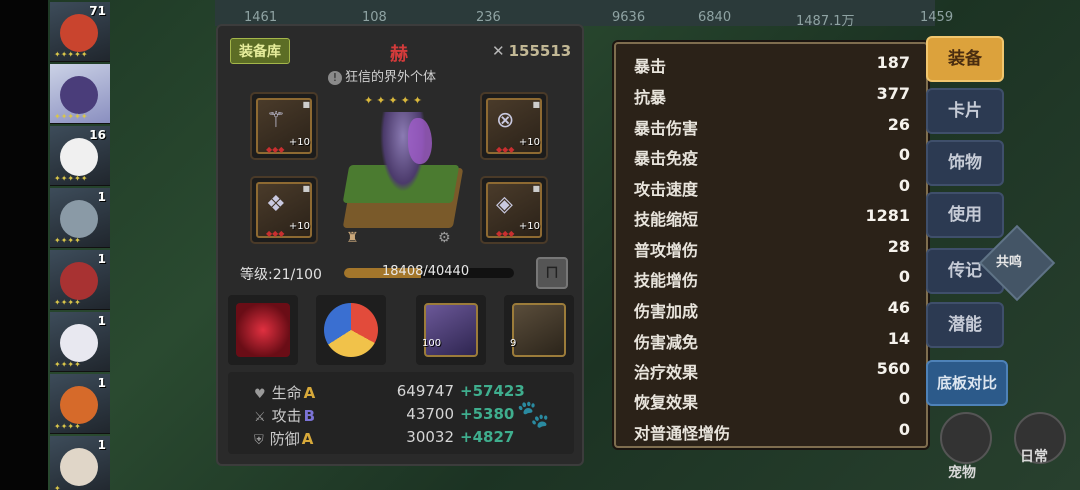 This screenshot has height=490, width=1080. What do you see at coordinates (962, 473) in the screenshot?
I see `pet-label: 宠物` at bounding box center [962, 473].